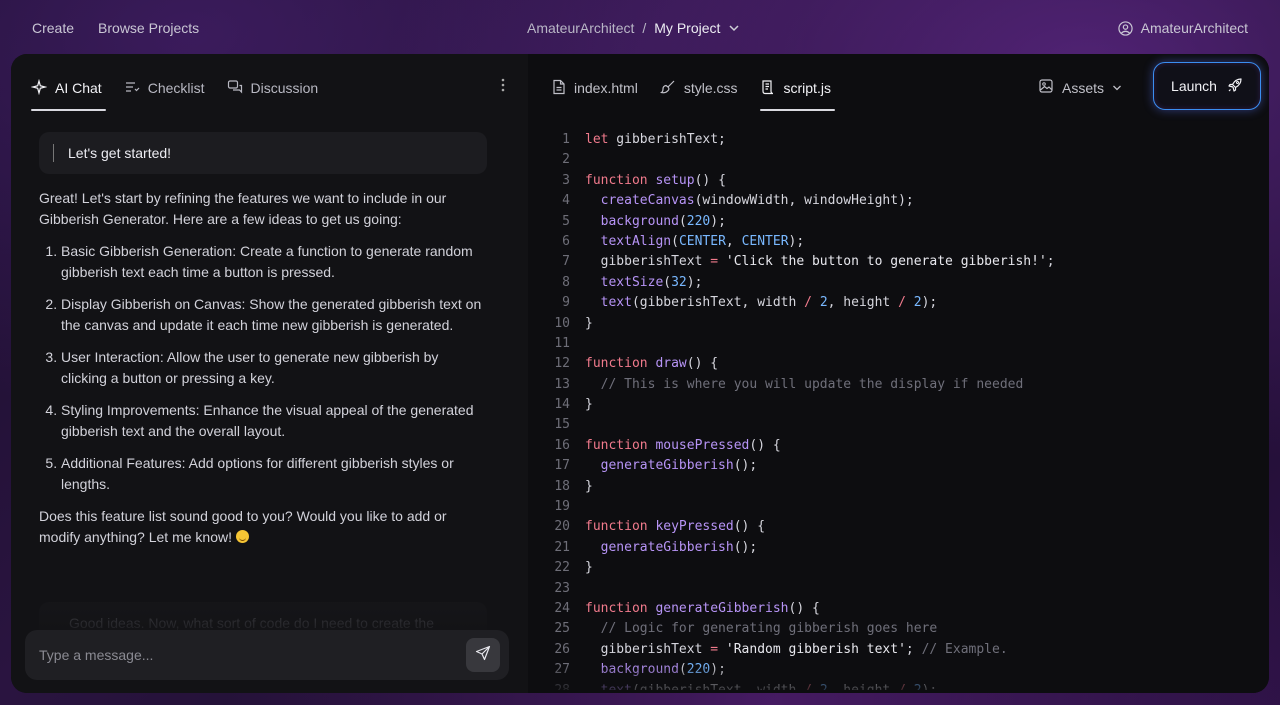  What do you see at coordinates (898, 425) in the screenshot?
I see `code-line: 15` at bounding box center [898, 425].